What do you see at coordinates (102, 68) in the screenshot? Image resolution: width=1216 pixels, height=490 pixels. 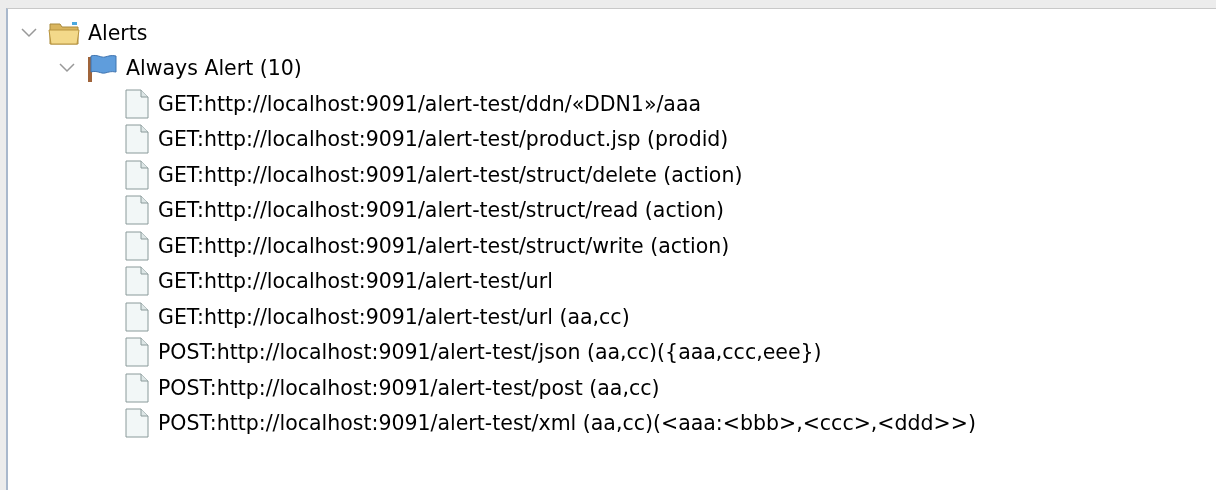 I see `flag-icon` at bounding box center [102, 68].